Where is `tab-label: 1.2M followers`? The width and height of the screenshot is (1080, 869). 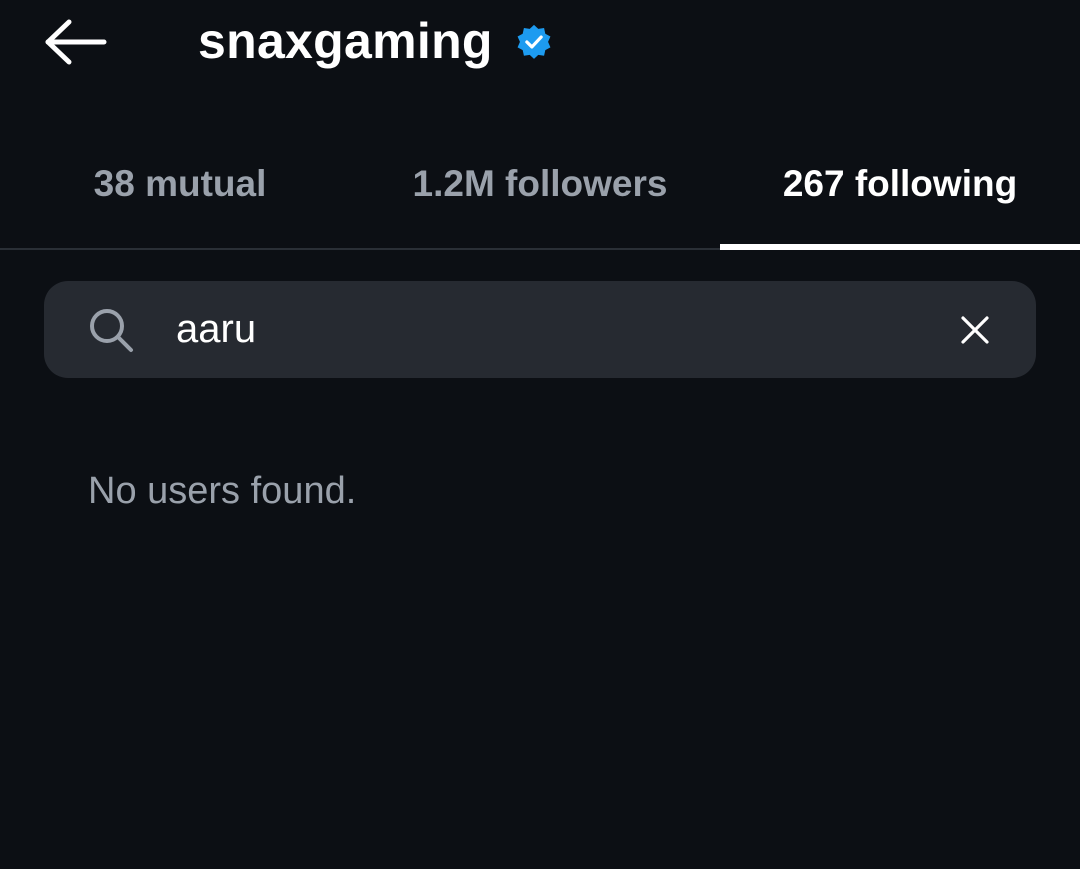 tab-label: 1.2M followers is located at coordinates (540, 183).